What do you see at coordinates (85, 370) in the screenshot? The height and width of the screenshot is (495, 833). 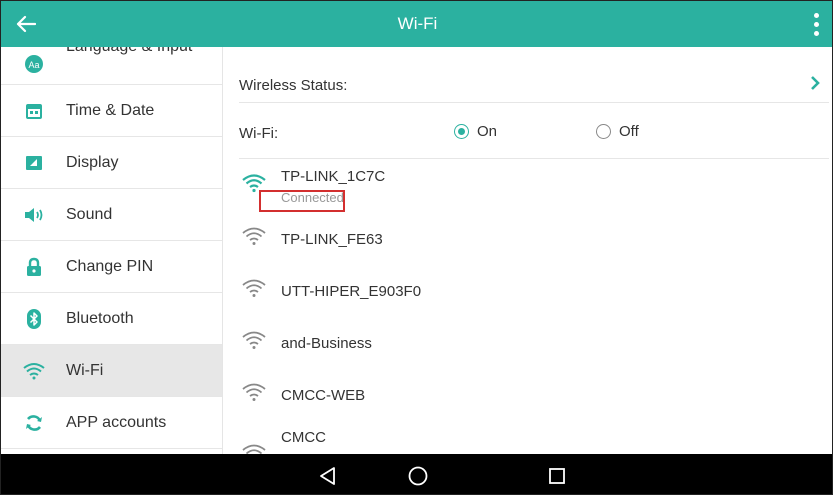 I see `sidebar-item-label: Wi-Fi` at bounding box center [85, 370].